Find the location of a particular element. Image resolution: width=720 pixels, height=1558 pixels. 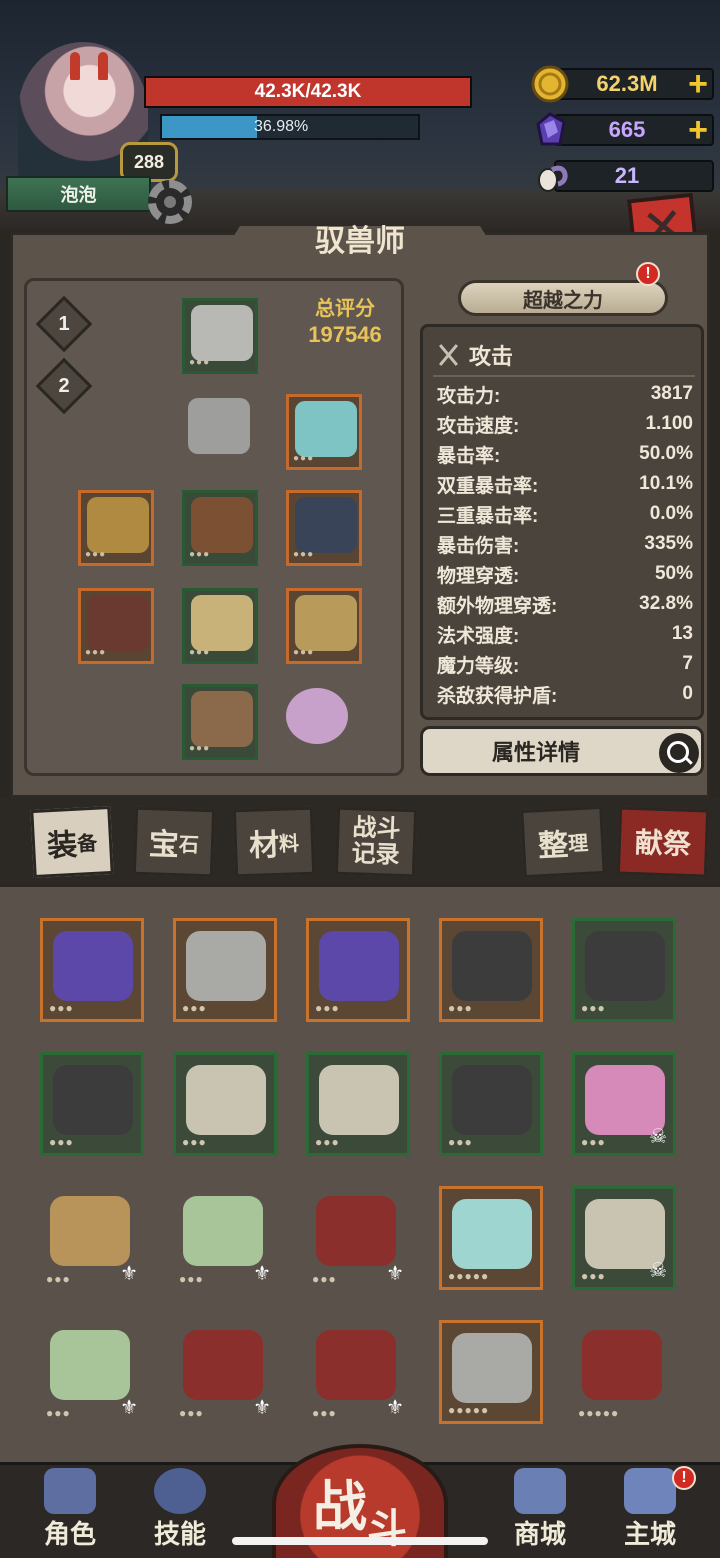

gem-slot-sockets: ●●● is located at coordinates (304, 458).